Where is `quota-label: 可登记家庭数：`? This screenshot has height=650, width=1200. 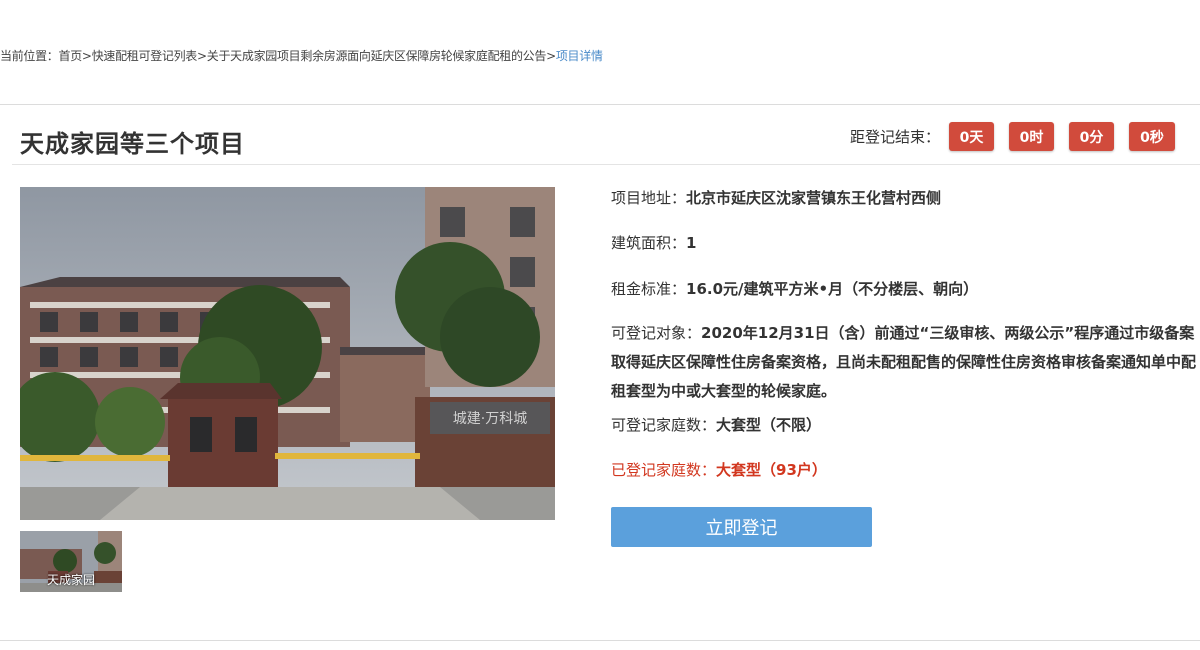 quota-label: 可登记家庭数： is located at coordinates (664, 425).